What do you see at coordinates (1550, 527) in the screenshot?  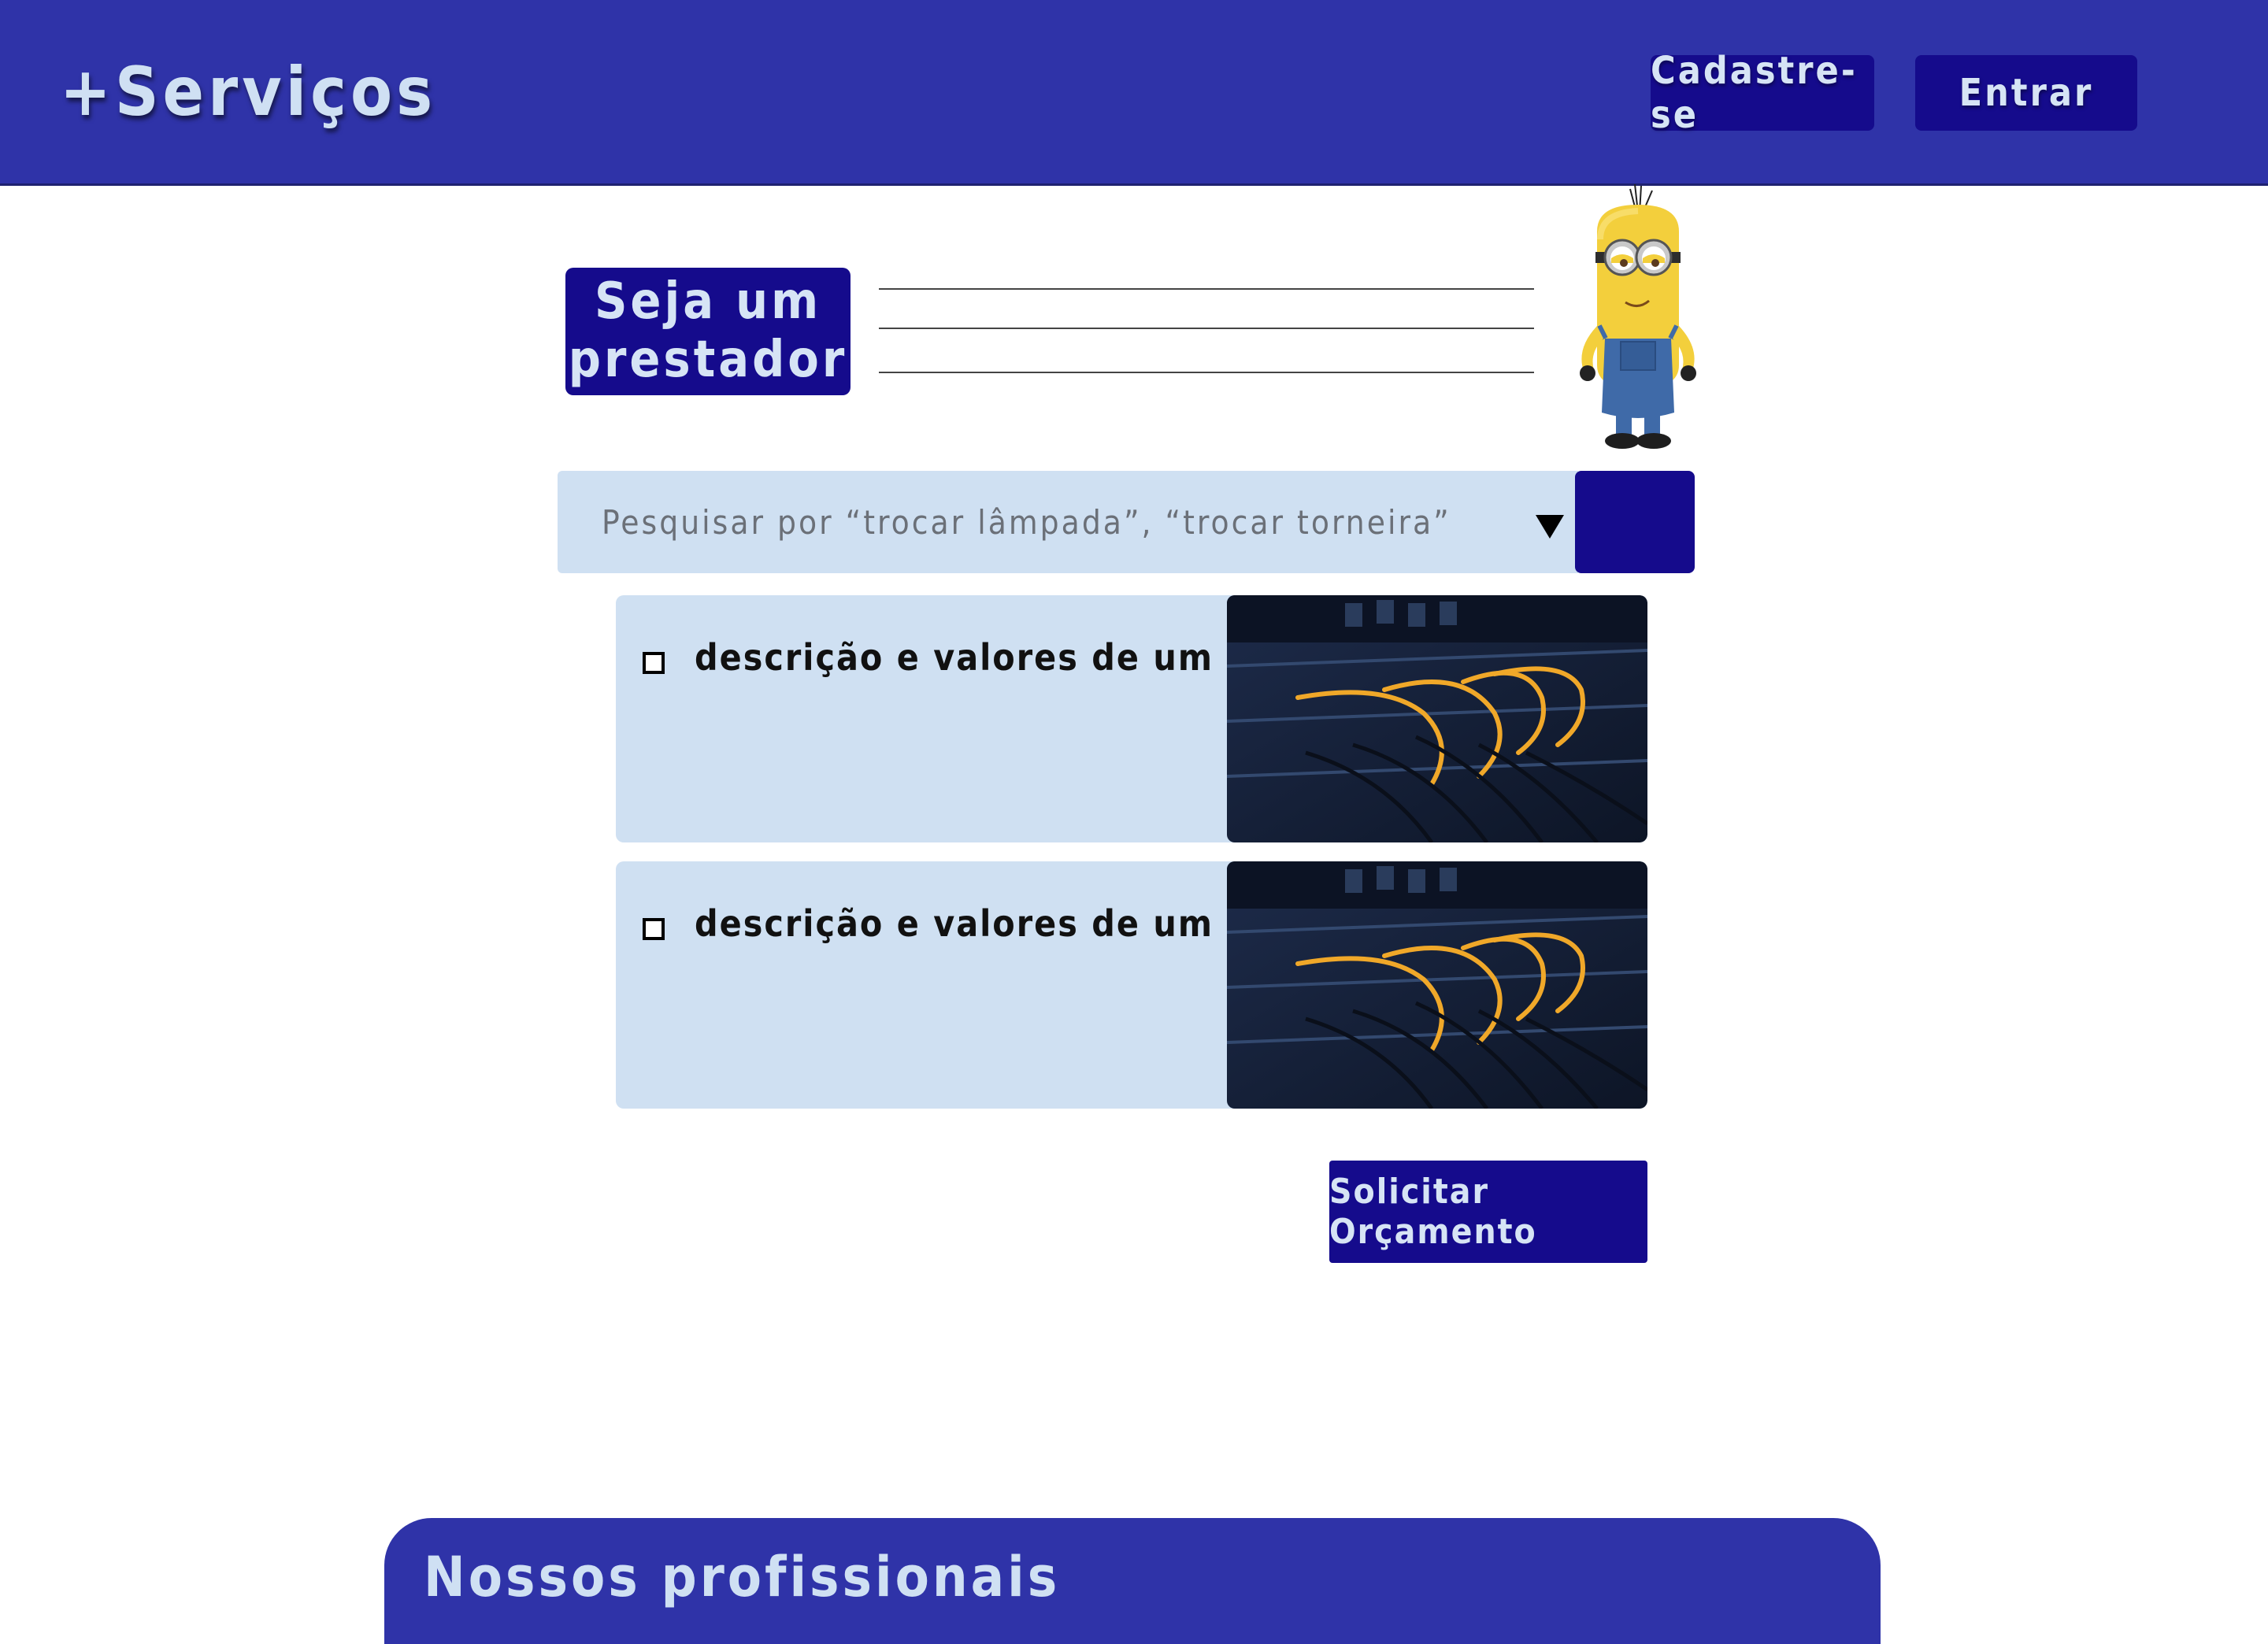 I see `triangle-down-icon` at bounding box center [1550, 527].